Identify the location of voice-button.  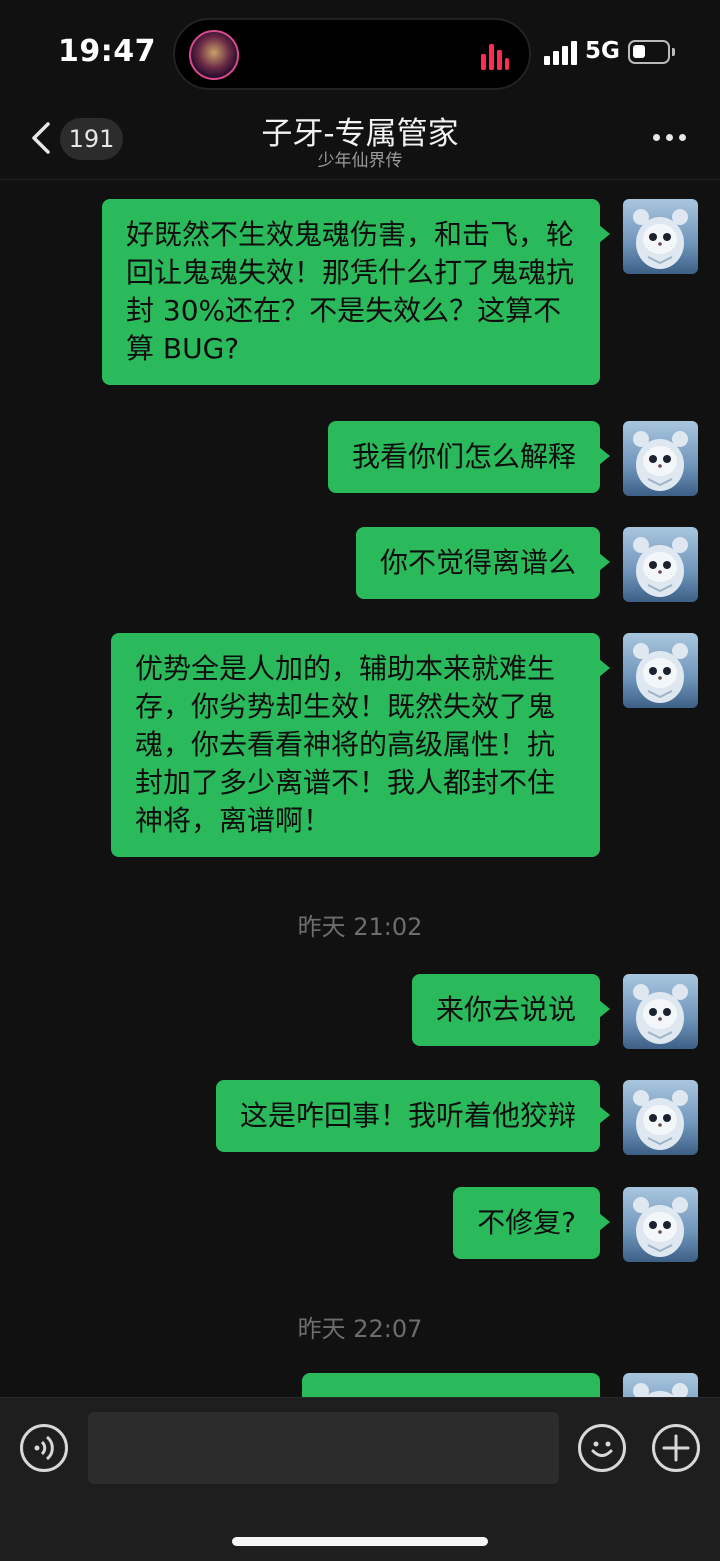
(44, 1448).